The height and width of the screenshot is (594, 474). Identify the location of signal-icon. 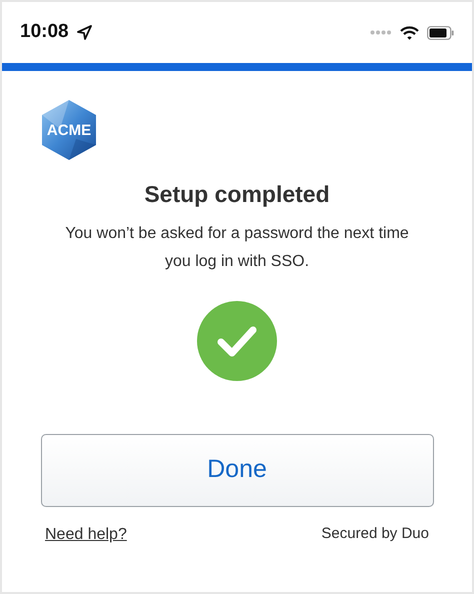
(381, 32).